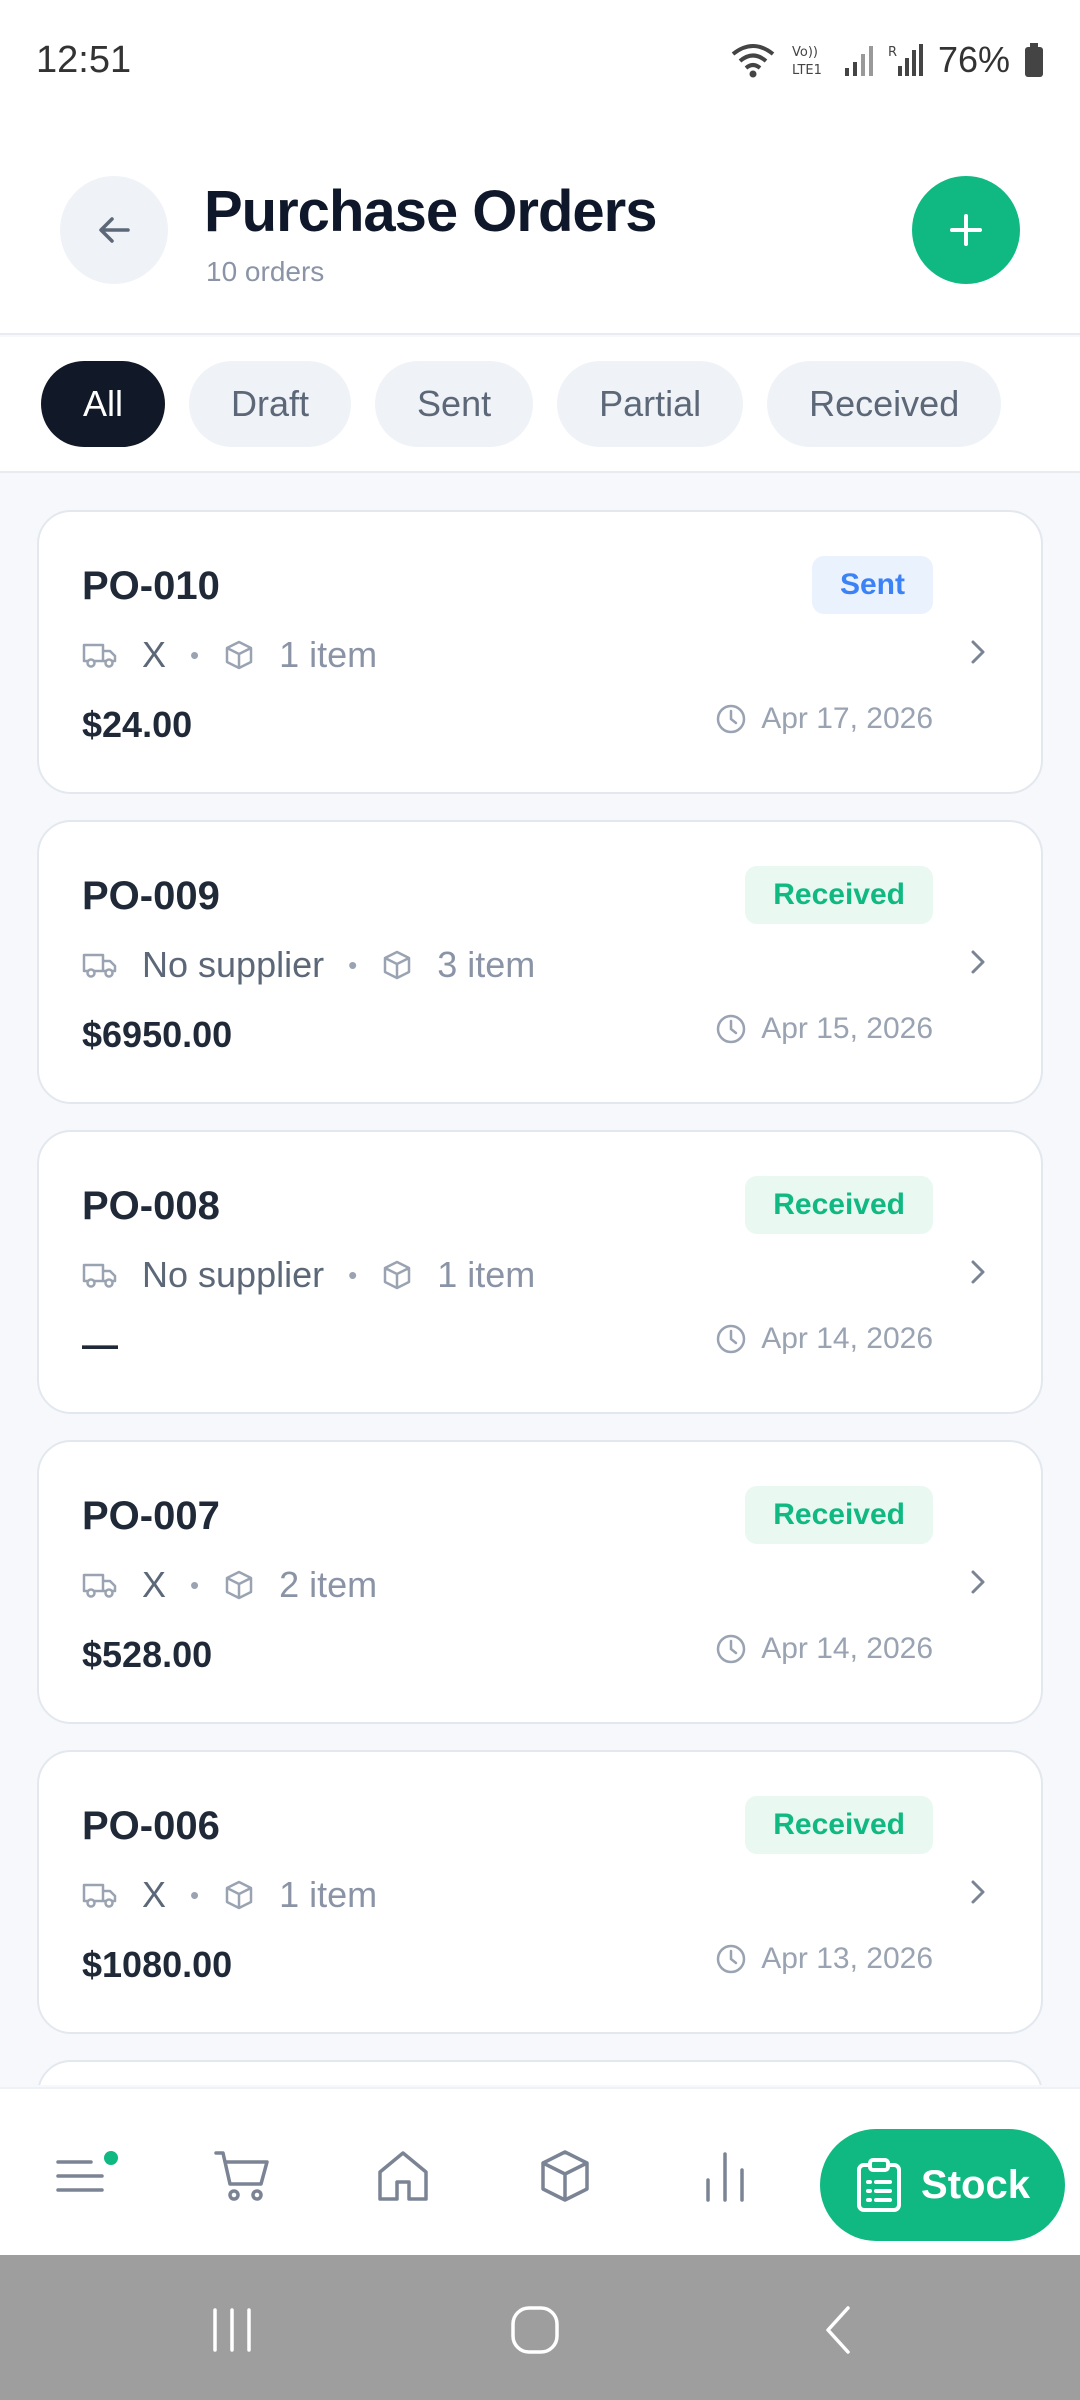 The width and height of the screenshot is (1080, 2400). I want to click on status-icons: Vo)) LTE1 R 76%, so click(887, 60).